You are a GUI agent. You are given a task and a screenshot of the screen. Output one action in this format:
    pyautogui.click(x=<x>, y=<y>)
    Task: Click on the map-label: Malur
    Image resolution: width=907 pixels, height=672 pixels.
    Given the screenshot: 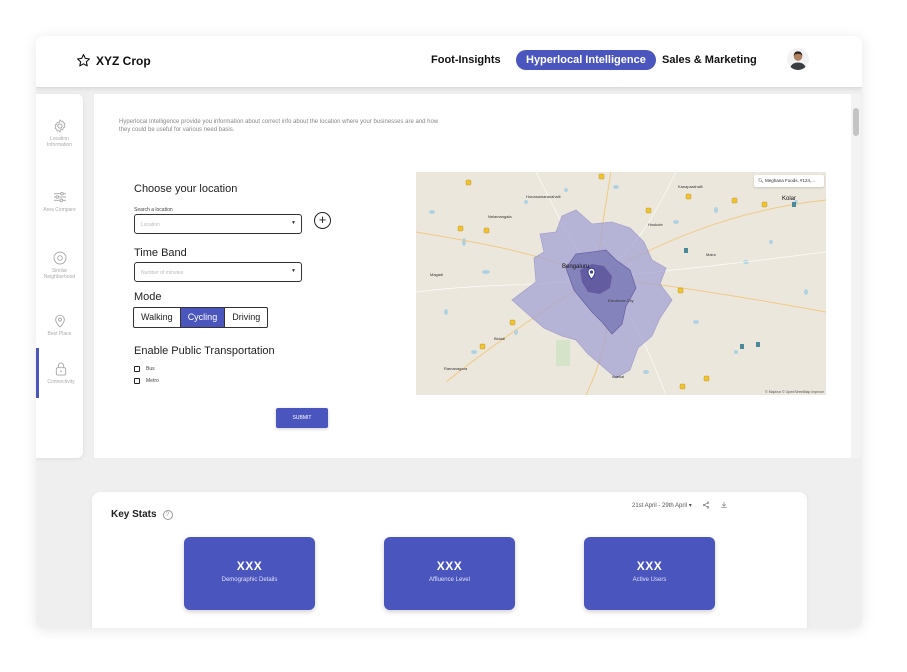 What is the action you would take?
    pyautogui.click(x=711, y=254)
    